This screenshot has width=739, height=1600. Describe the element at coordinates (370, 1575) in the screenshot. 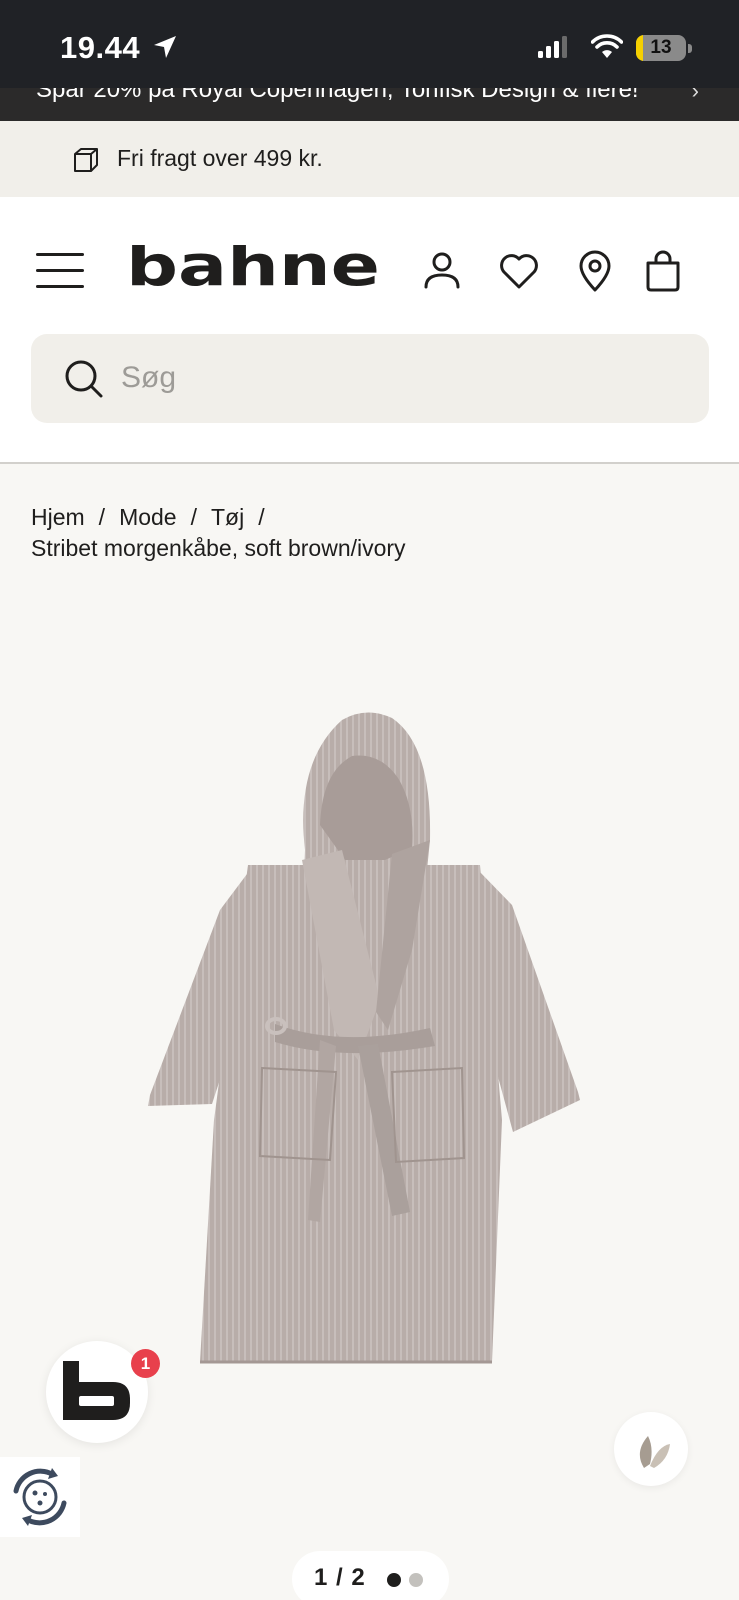

I see `image-pager: 1 / 2` at that location.